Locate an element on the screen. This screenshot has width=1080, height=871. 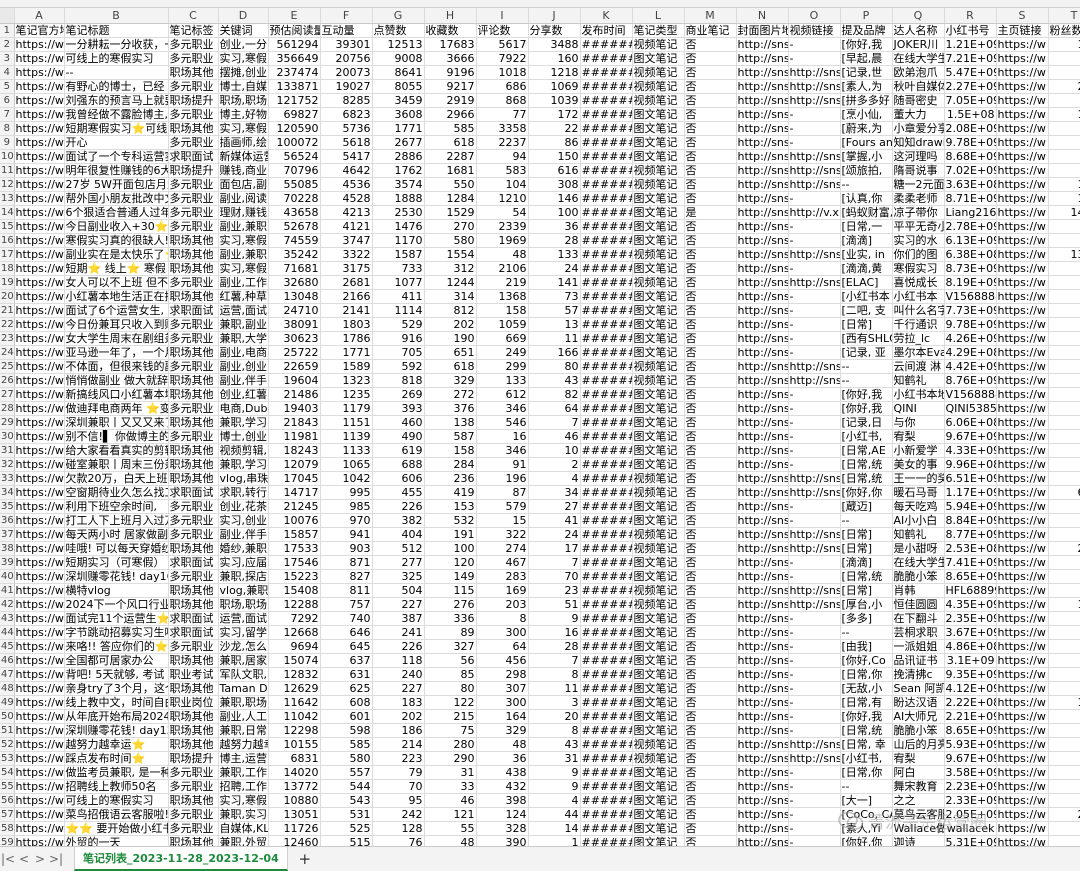
data-cell: 27 is located at coordinates (554, 506).